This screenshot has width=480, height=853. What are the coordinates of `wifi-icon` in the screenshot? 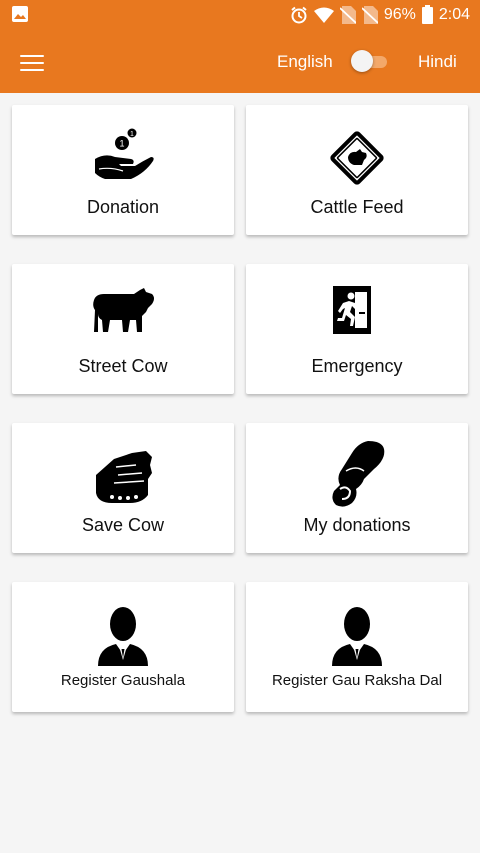 It's located at (323, 15).